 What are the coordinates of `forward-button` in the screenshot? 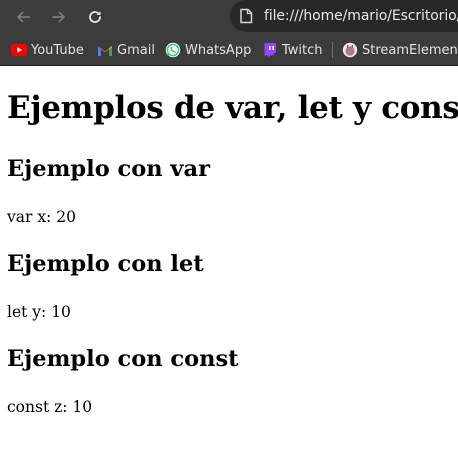 It's located at (59, 17).